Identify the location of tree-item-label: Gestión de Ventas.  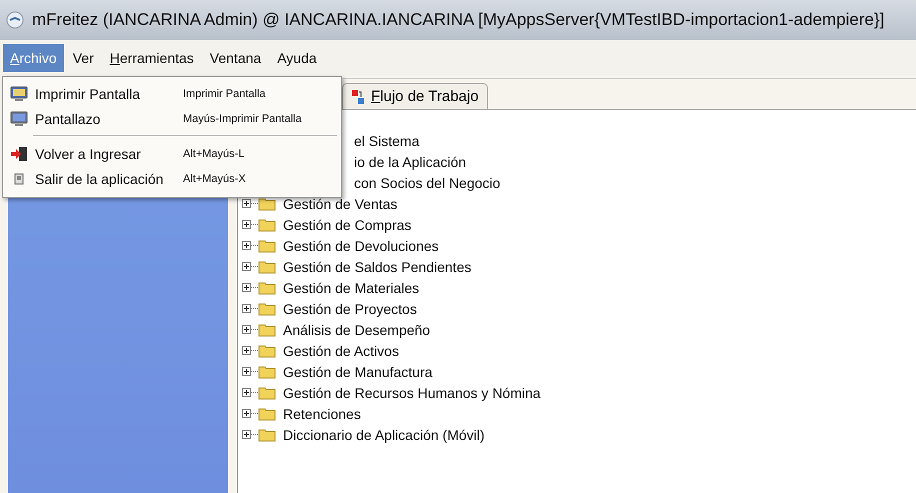
(340, 204).